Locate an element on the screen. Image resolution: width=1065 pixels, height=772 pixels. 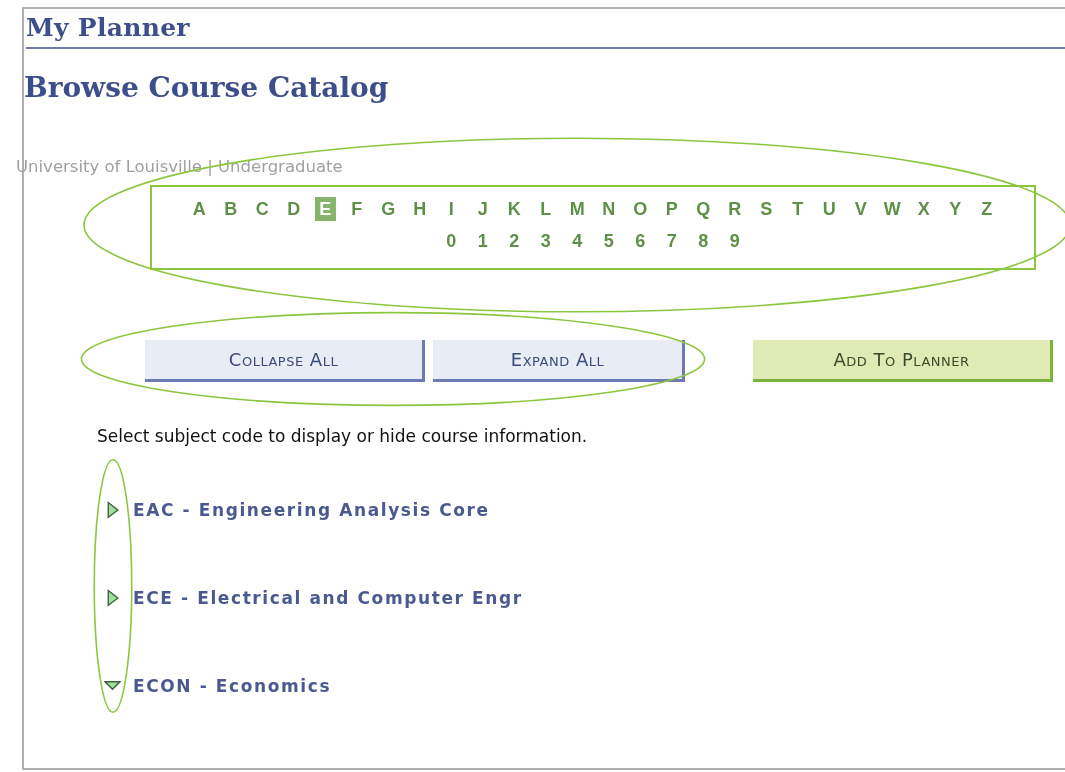
letter-link: 9 is located at coordinates (735, 241).